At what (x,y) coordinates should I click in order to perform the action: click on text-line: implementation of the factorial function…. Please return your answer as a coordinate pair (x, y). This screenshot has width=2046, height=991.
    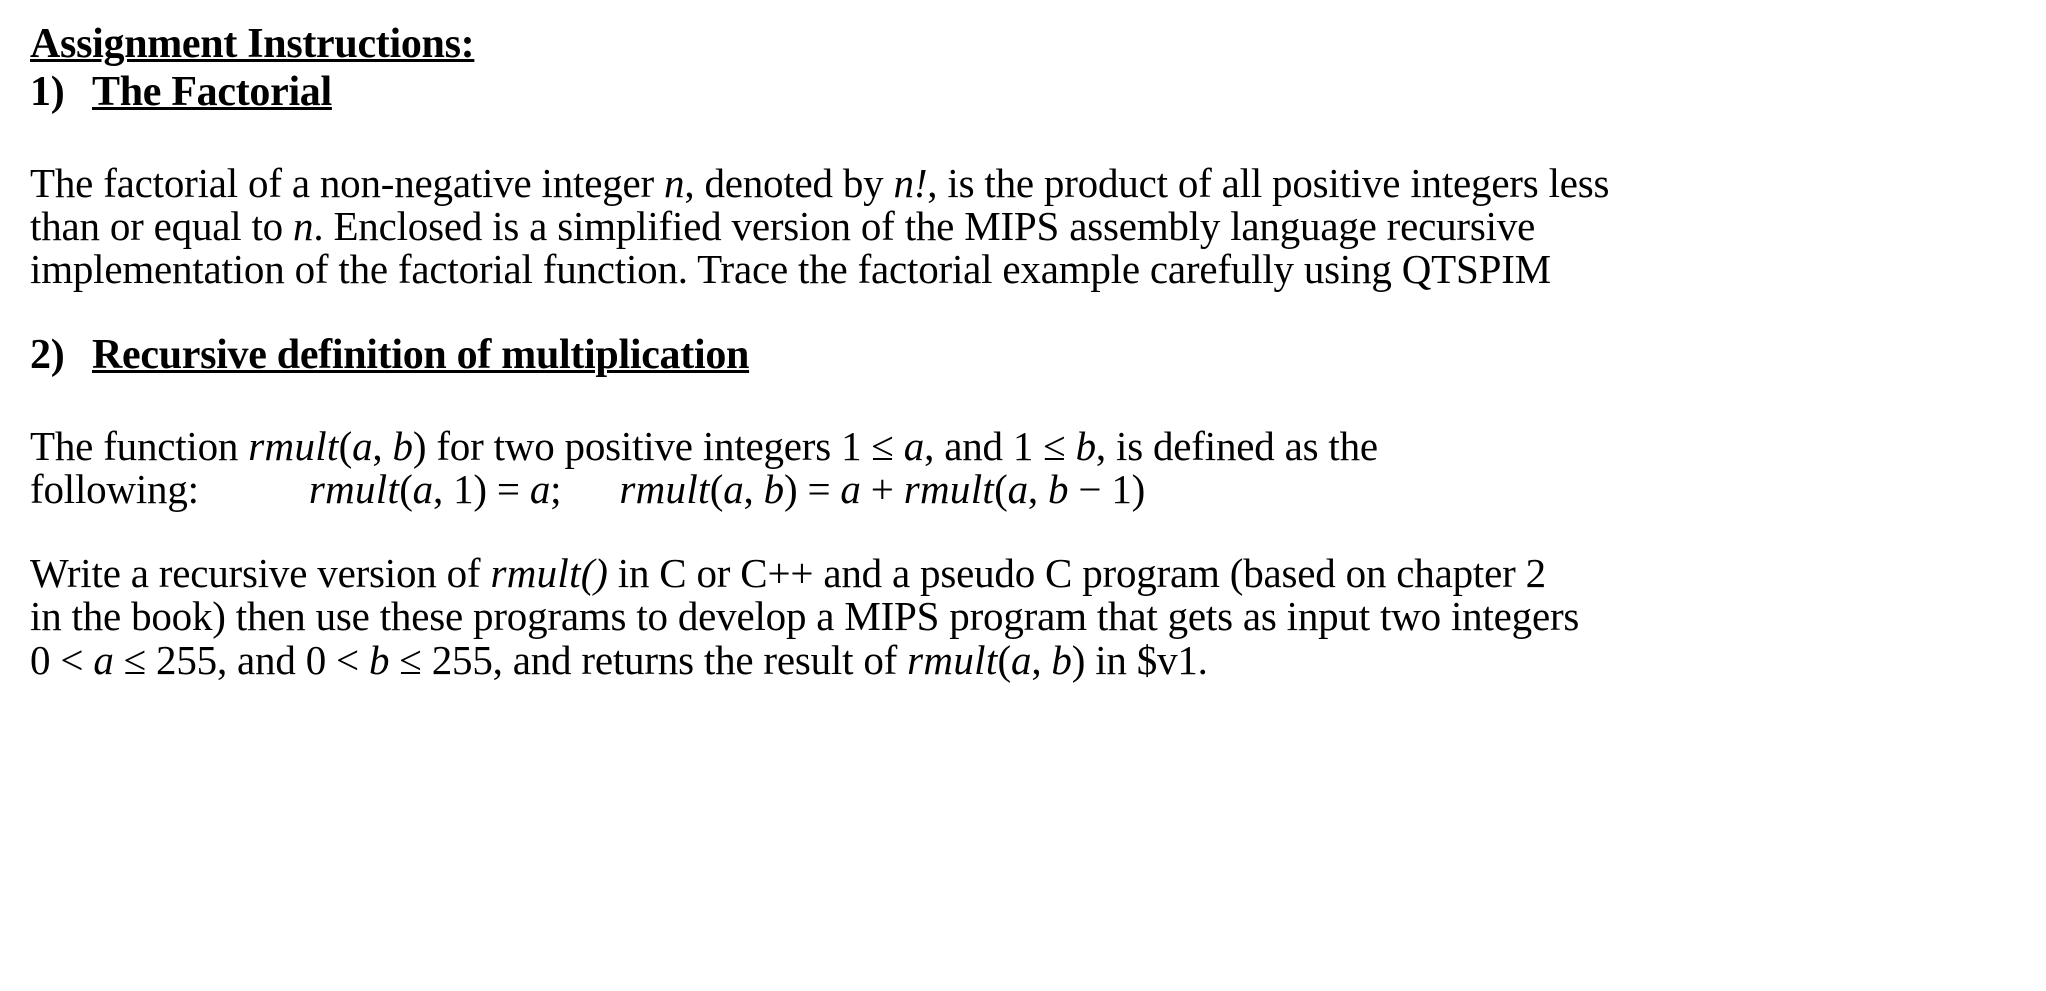
    Looking at the image, I should click on (980, 269).